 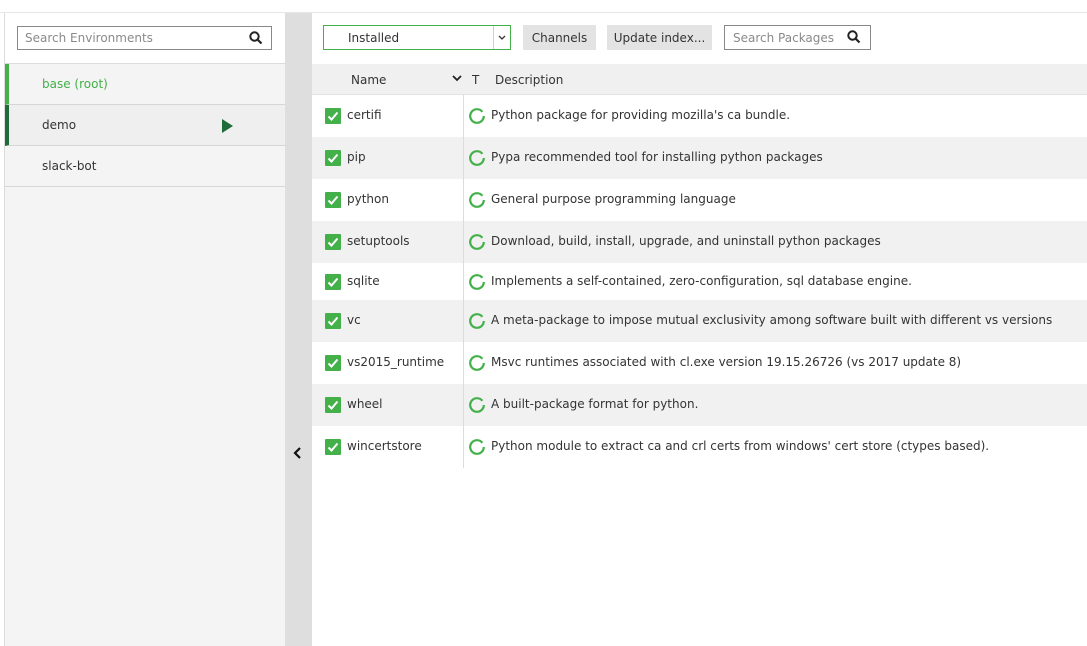 I want to click on environment-item-slack-bot: slack-bot, so click(x=145, y=166).